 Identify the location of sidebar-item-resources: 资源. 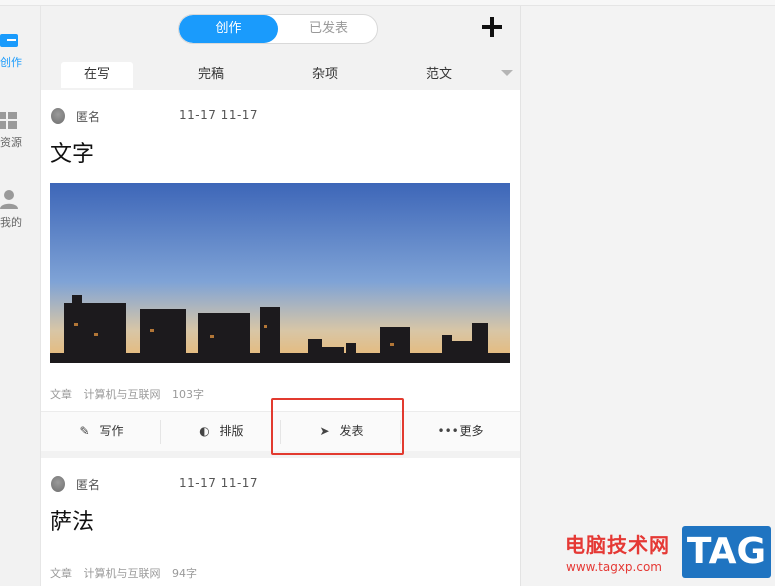
(20, 133).